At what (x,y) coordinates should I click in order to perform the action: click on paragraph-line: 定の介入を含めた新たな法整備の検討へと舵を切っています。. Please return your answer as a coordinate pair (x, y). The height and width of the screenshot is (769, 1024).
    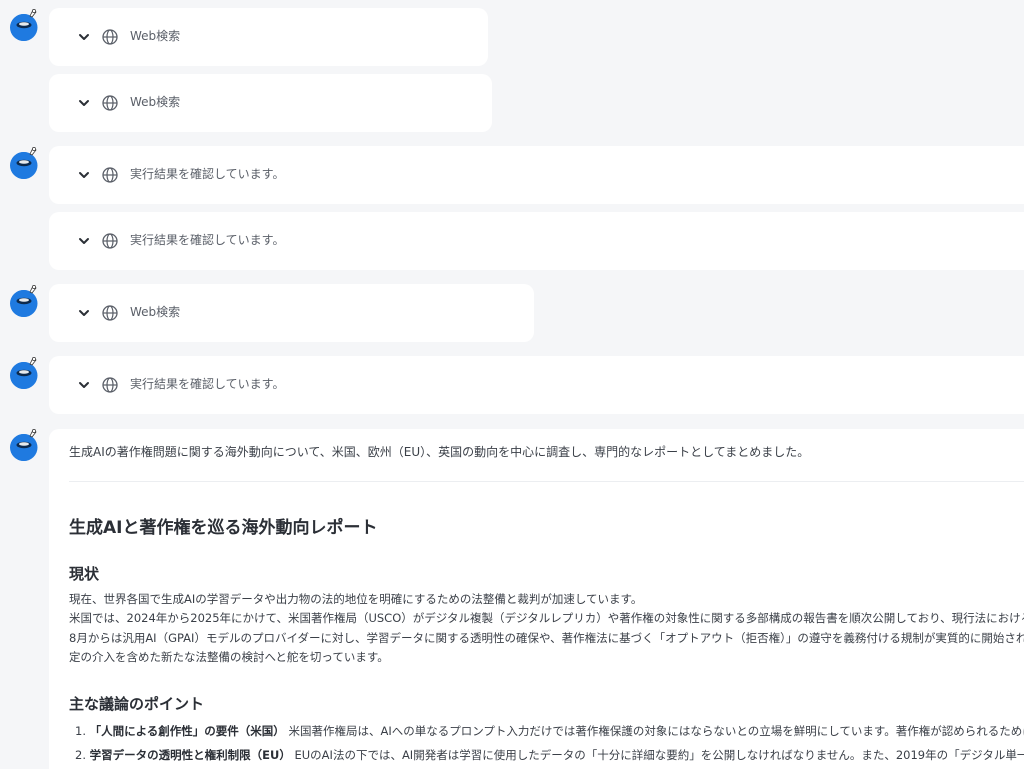
    Looking at the image, I should click on (229, 658).